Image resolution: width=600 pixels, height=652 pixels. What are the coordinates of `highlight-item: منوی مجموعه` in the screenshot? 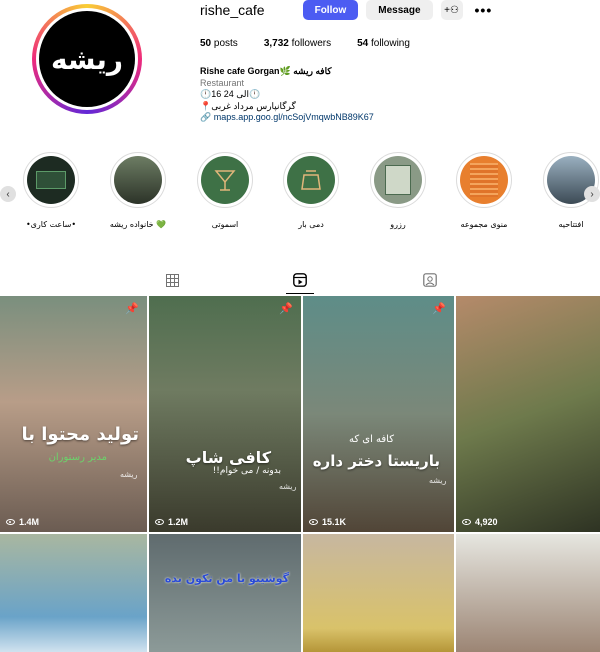 It's located at (484, 190).